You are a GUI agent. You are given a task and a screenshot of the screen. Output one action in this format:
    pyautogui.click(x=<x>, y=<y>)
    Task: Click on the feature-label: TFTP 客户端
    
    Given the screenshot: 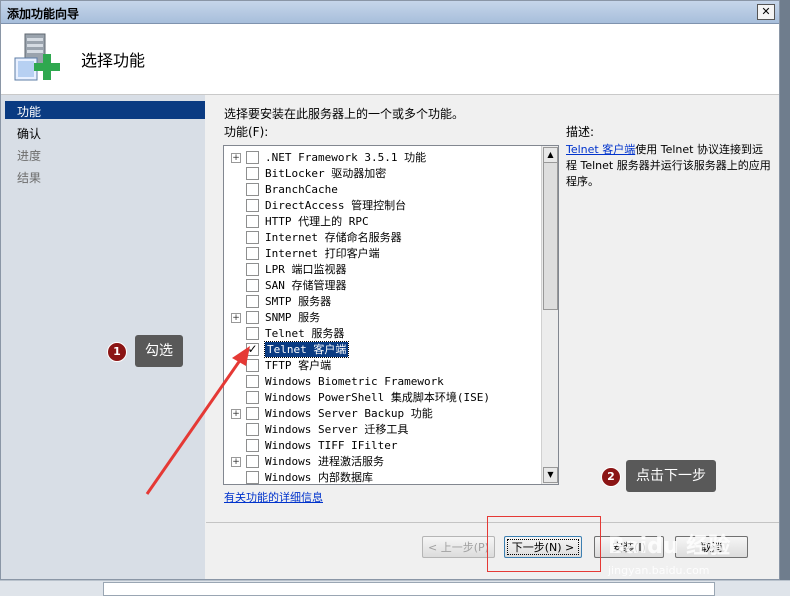 What is the action you would take?
    pyautogui.click(x=298, y=365)
    